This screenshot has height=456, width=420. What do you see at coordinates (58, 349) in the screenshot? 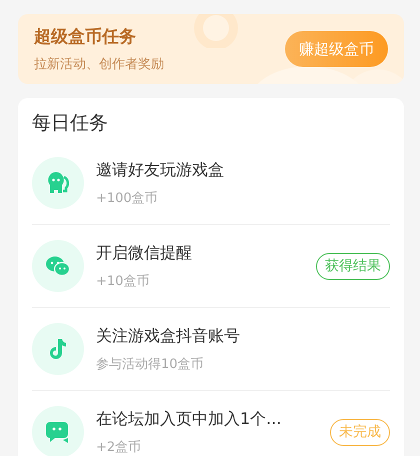
I see `music-note-icon` at bounding box center [58, 349].